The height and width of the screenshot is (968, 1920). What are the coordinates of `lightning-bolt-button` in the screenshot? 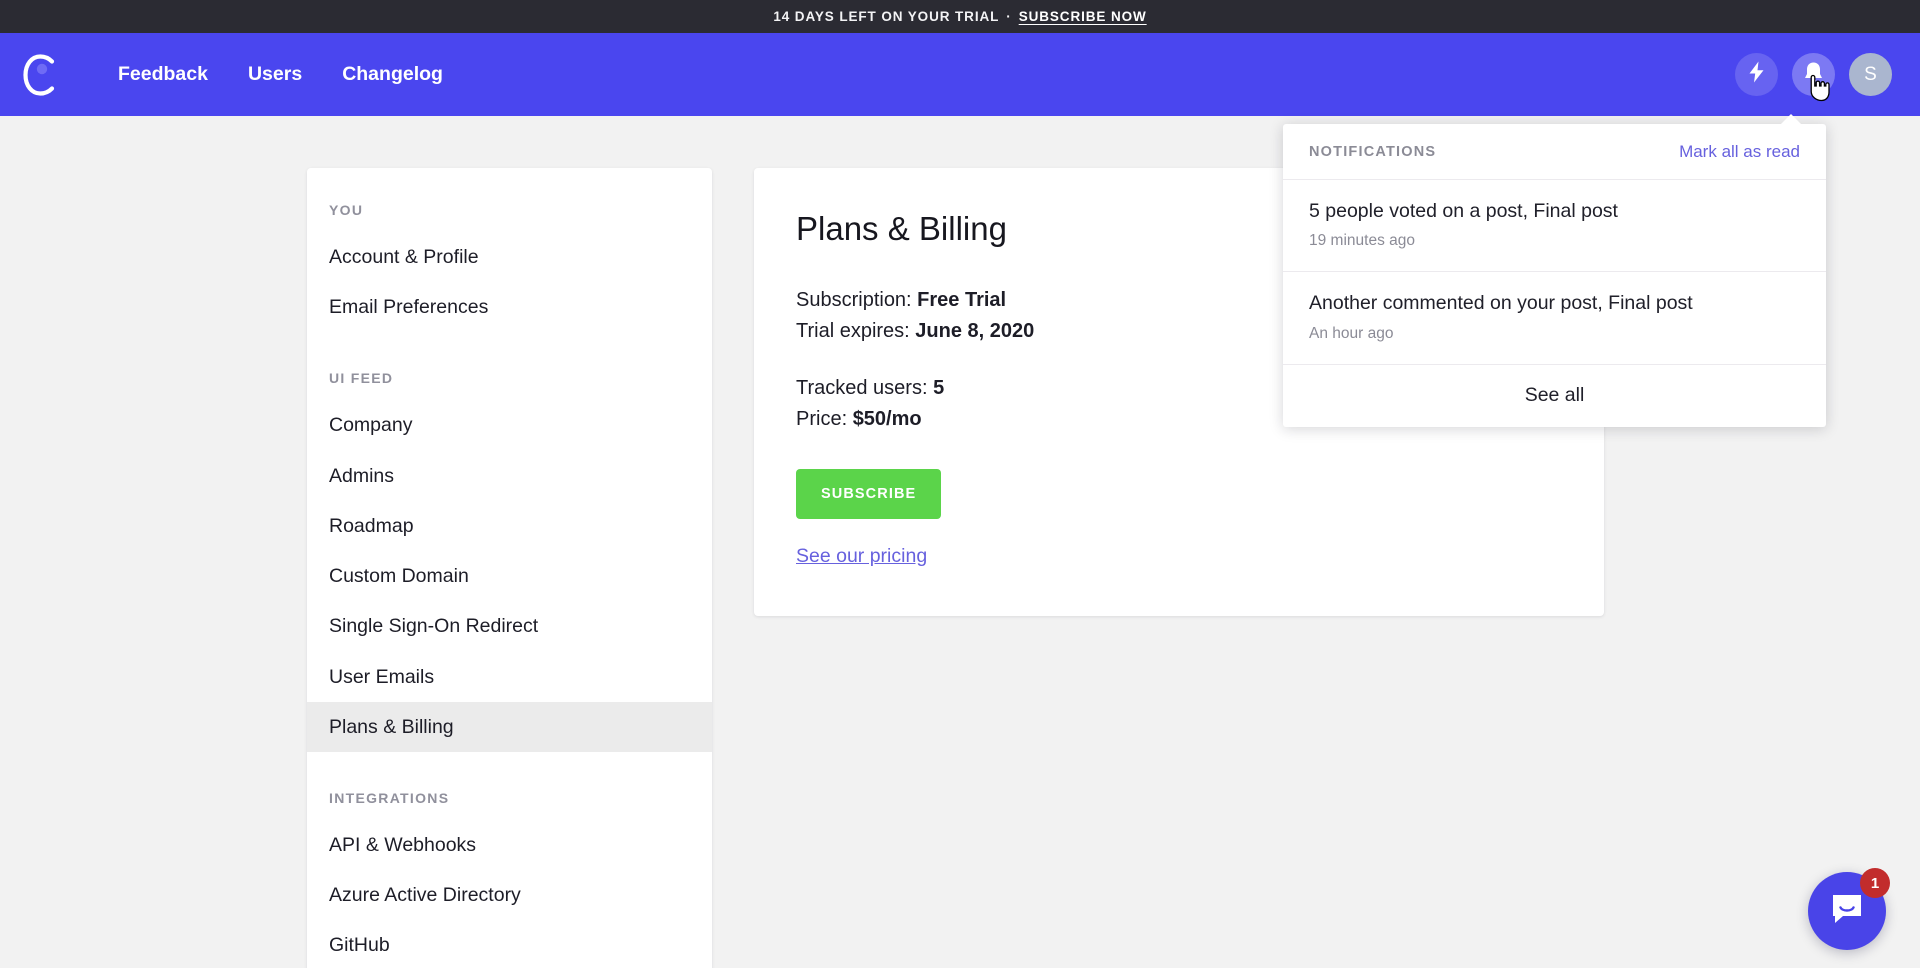 It's located at (1756, 74).